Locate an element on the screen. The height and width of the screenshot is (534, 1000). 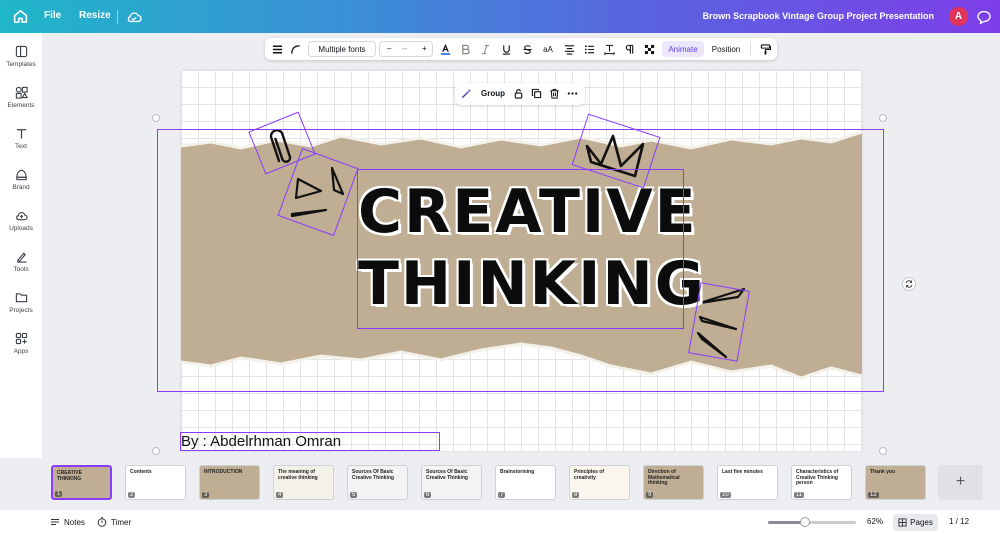
user-avatar: A is located at coordinates (958, 16).